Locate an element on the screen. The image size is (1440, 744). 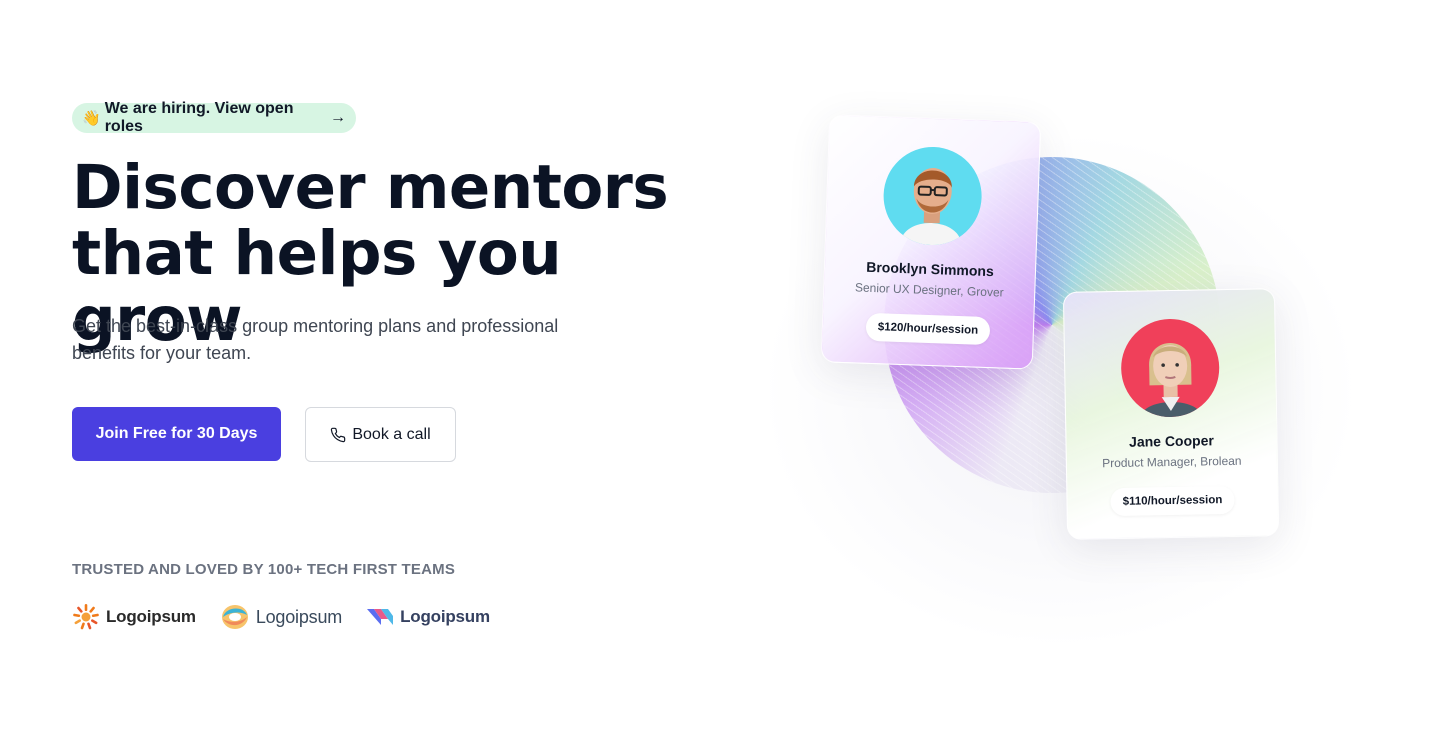
mentor-name: Jane Cooper is located at coordinates (1171, 441).